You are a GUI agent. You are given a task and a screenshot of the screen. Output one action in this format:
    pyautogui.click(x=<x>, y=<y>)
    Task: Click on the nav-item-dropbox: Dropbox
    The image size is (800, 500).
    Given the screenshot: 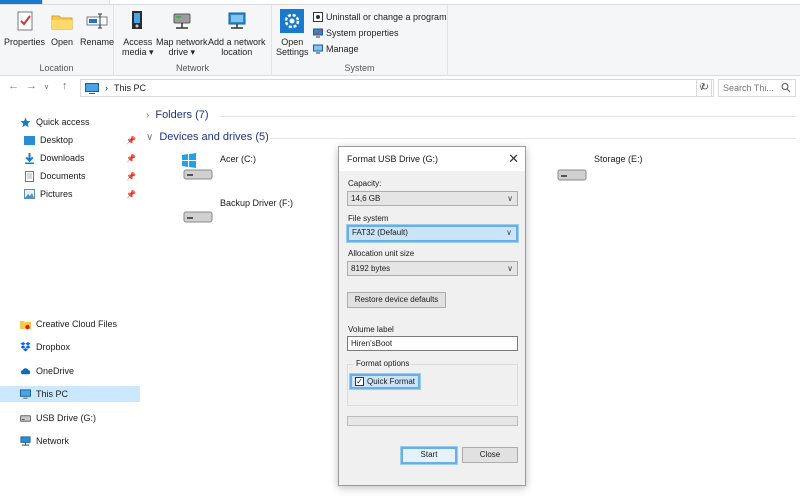 What is the action you would take?
    pyautogui.click(x=70, y=347)
    